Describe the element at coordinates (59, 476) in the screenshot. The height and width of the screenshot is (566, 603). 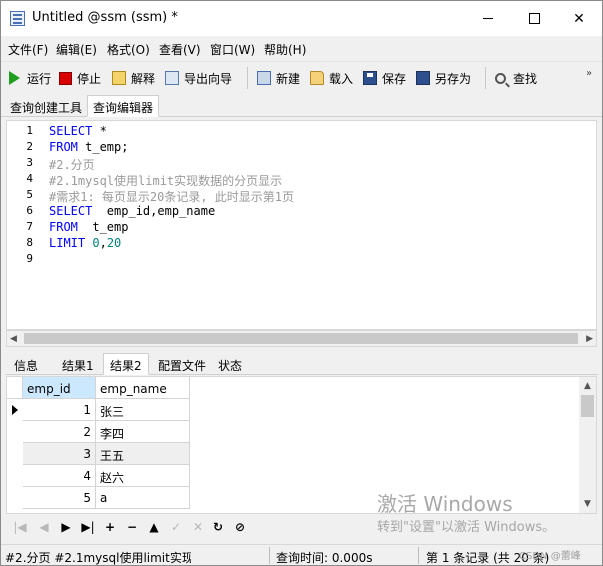
I see `cell-emp-id: 4` at that location.